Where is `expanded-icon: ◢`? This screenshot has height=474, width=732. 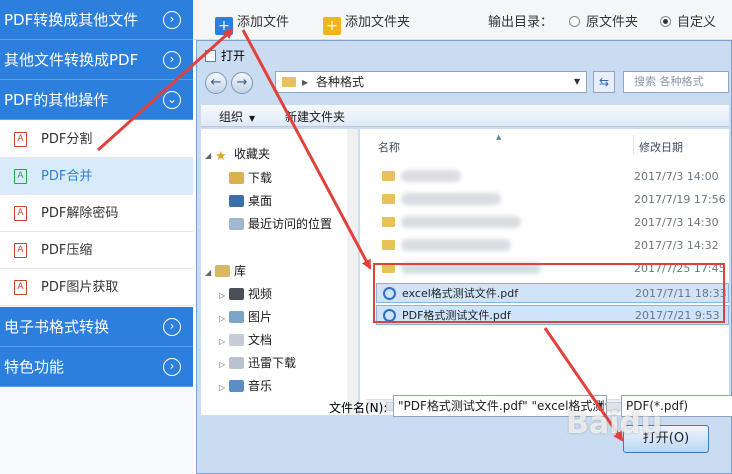 expanded-icon: ◢ is located at coordinates (208, 155).